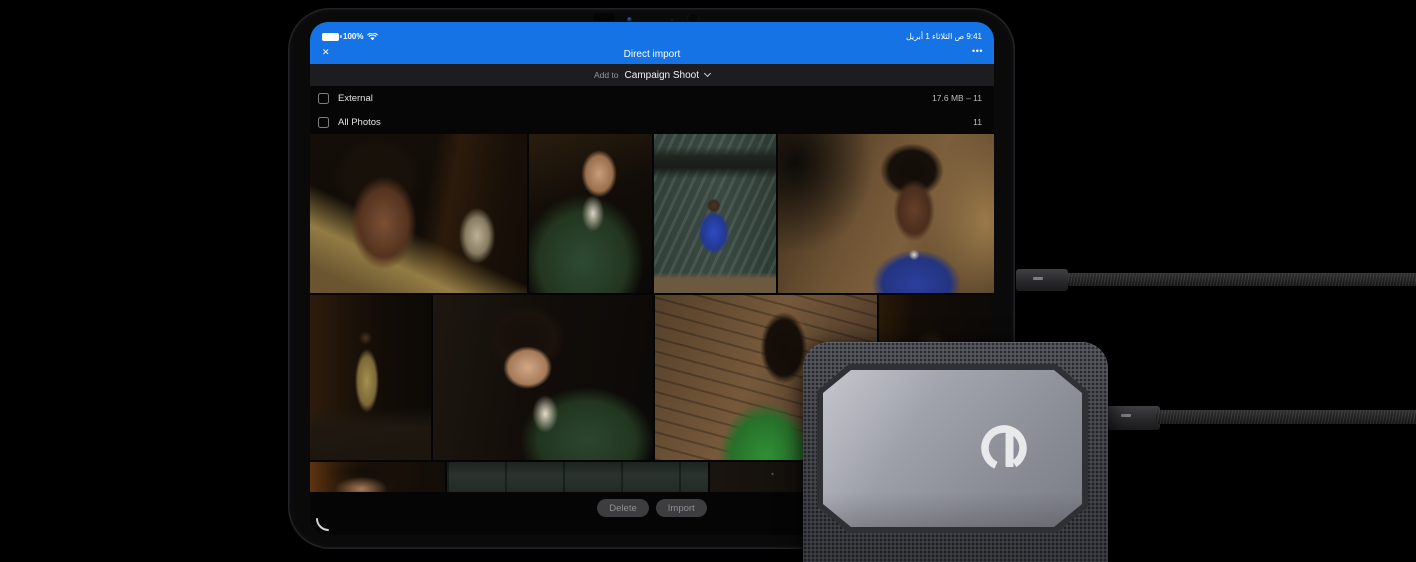 The width and height of the screenshot is (1416, 562). What do you see at coordinates (977, 122) in the screenshot?
I see `source-detail: 11` at bounding box center [977, 122].